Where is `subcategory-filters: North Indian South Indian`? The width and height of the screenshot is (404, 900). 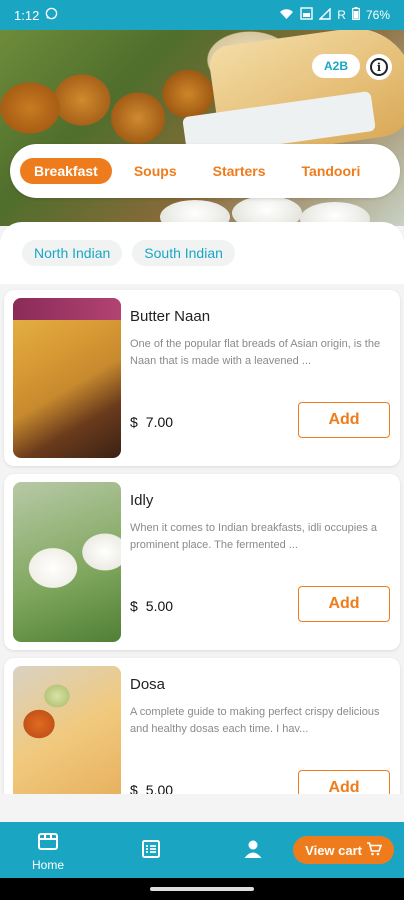 subcategory-filters: North Indian South Indian is located at coordinates (202, 253).